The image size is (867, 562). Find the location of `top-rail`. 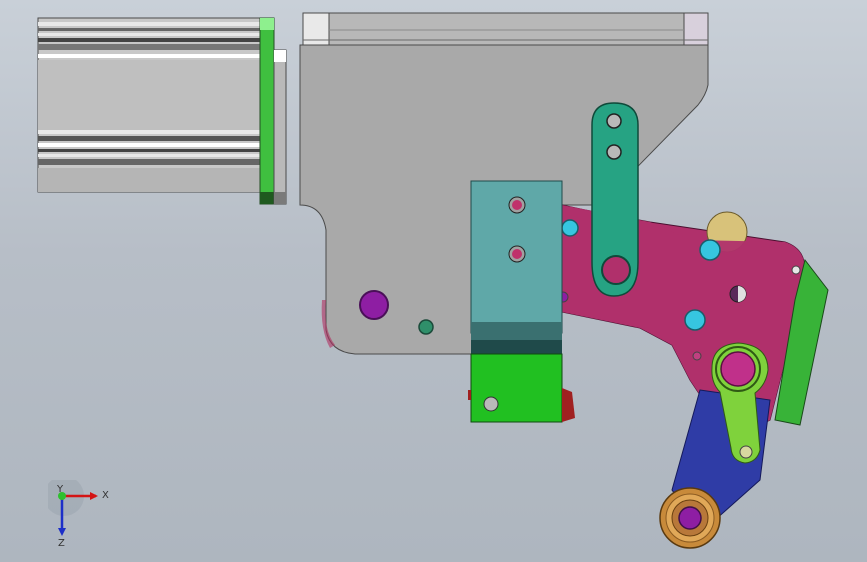

top-rail is located at coordinates (505, 29).